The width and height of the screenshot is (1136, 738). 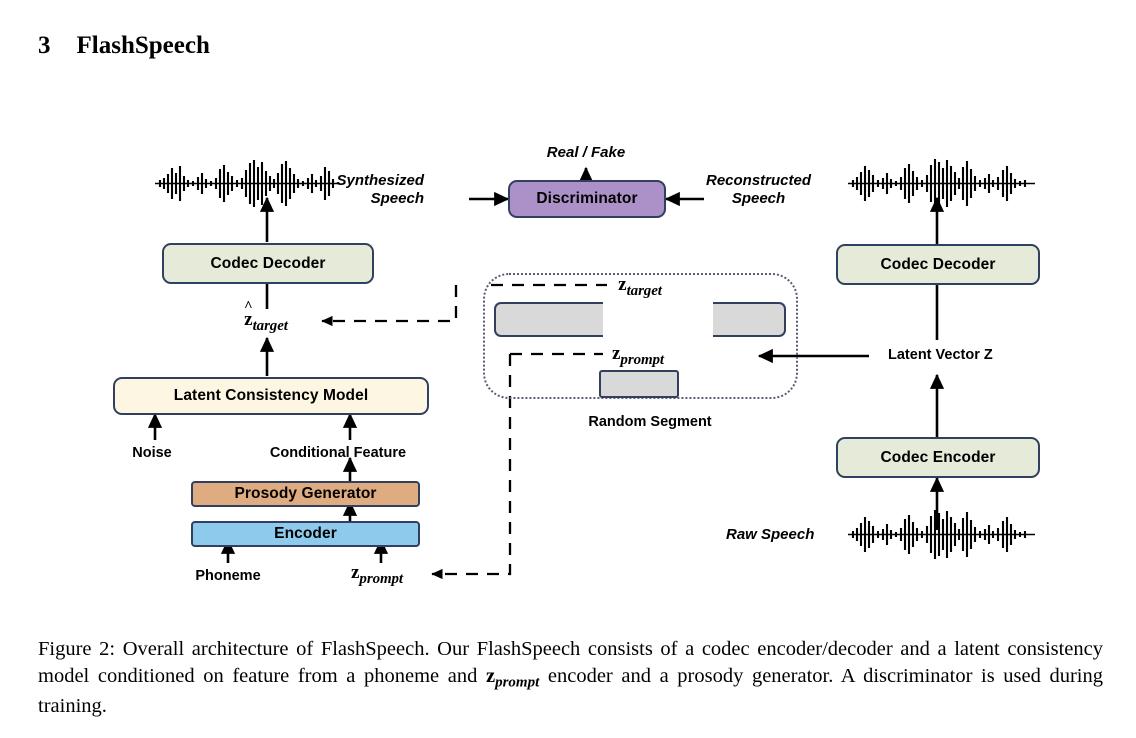 What do you see at coordinates (658, 319) in the screenshot?
I see `z-target-cutout-white` at bounding box center [658, 319].